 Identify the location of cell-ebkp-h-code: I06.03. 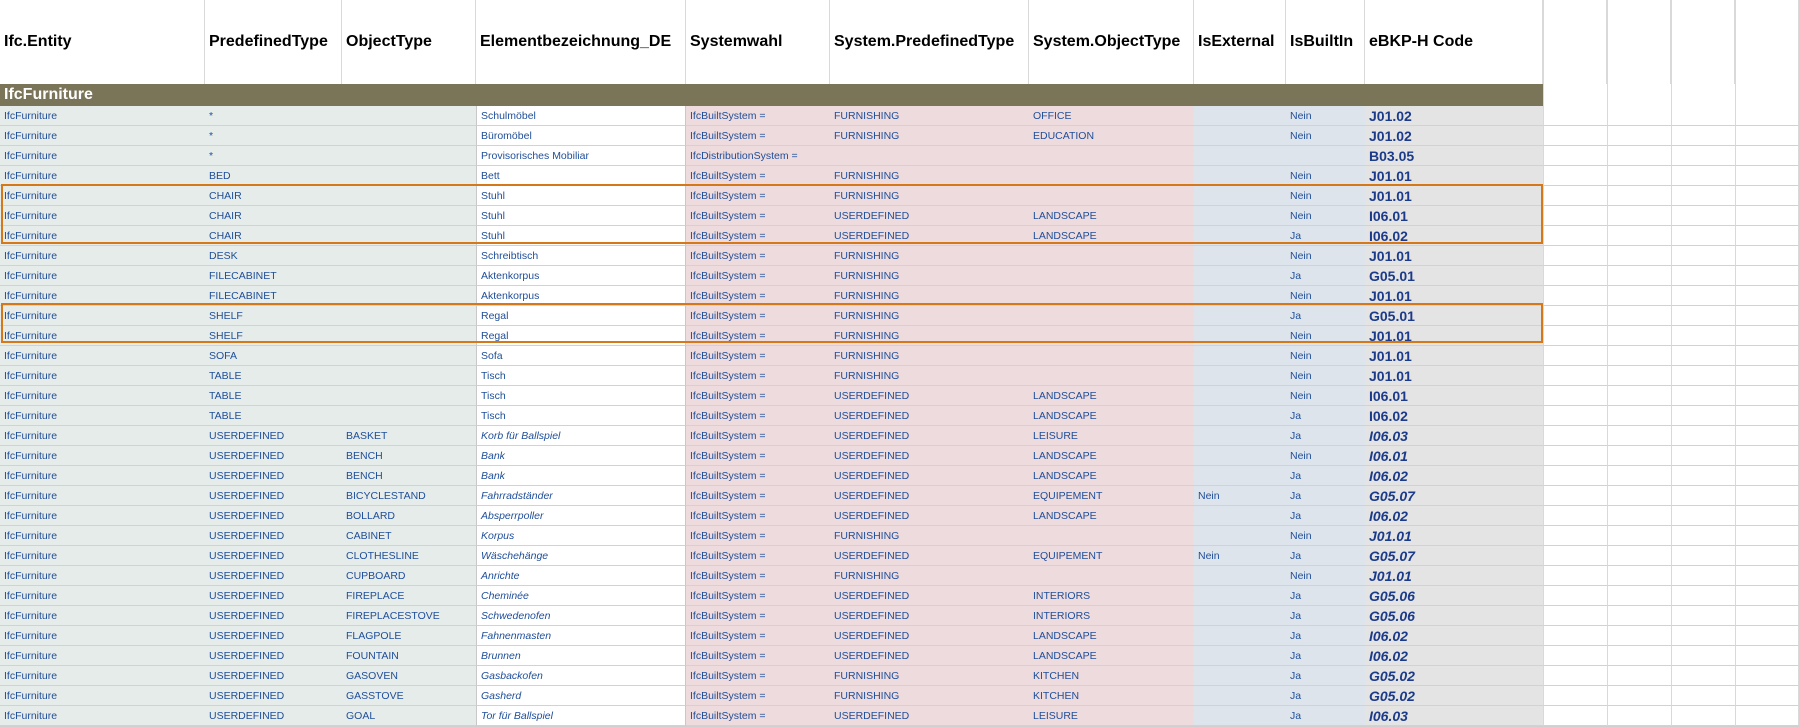
(1454, 716).